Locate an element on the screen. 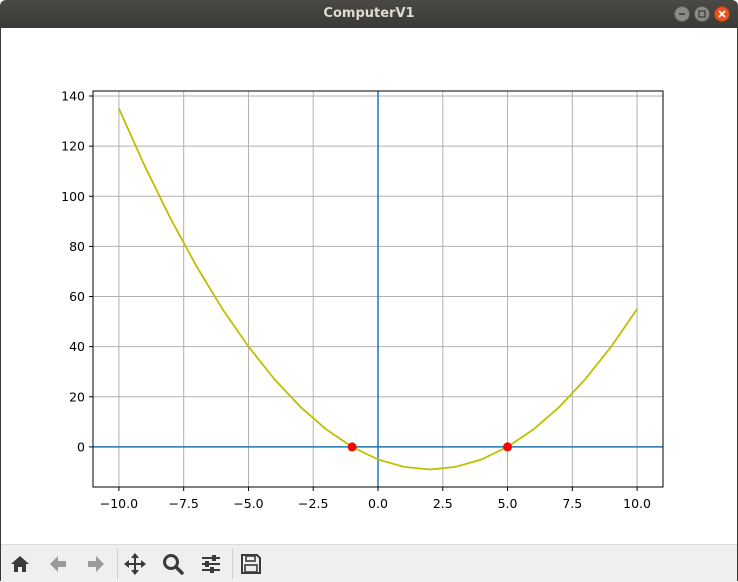 The image size is (738, 582). arrow-right-icon is located at coordinates (96, 564).